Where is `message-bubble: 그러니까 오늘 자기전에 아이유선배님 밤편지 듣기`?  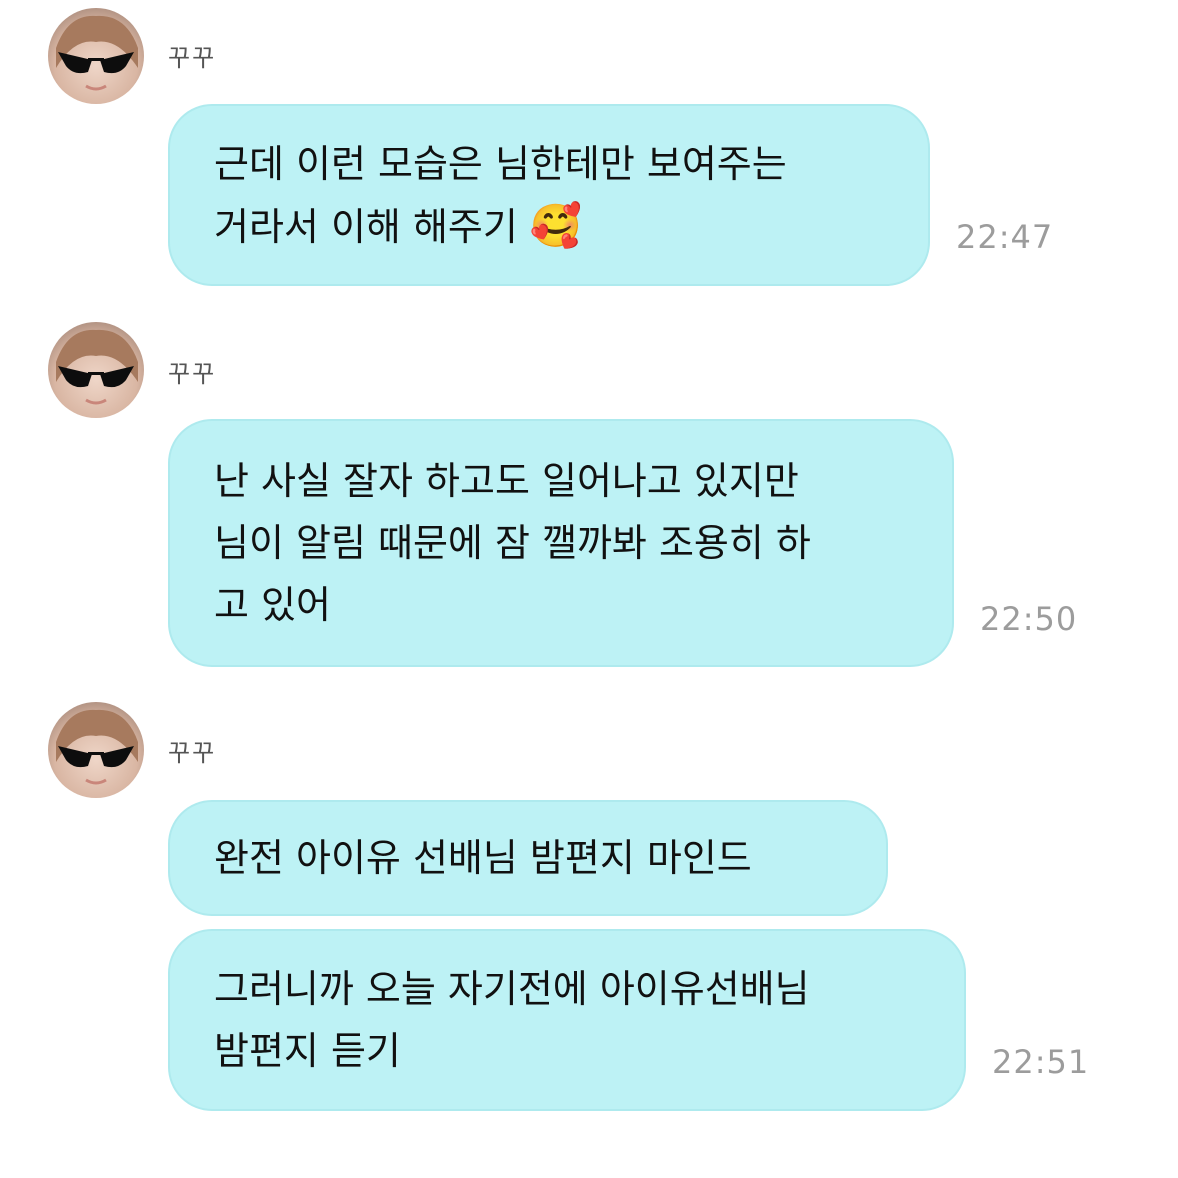 message-bubble: 그러니까 오늘 자기전에 아이유선배님 밤편지 듣기 is located at coordinates (567, 1020).